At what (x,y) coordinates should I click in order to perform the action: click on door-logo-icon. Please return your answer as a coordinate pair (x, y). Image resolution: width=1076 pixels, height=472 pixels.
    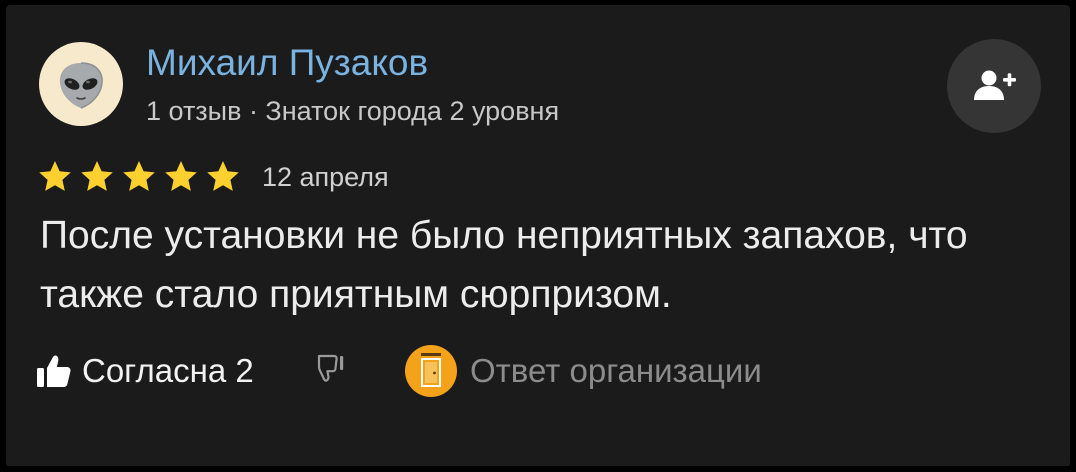
    Looking at the image, I should click on (431, 370).